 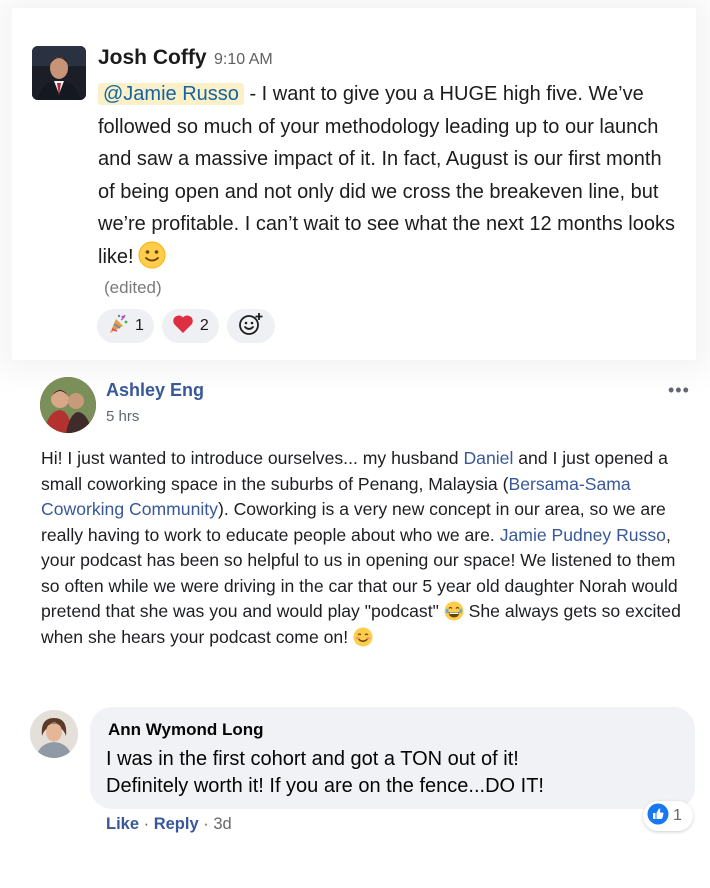 I want to click on add-reaction-icon, so click(x=251, y=326).